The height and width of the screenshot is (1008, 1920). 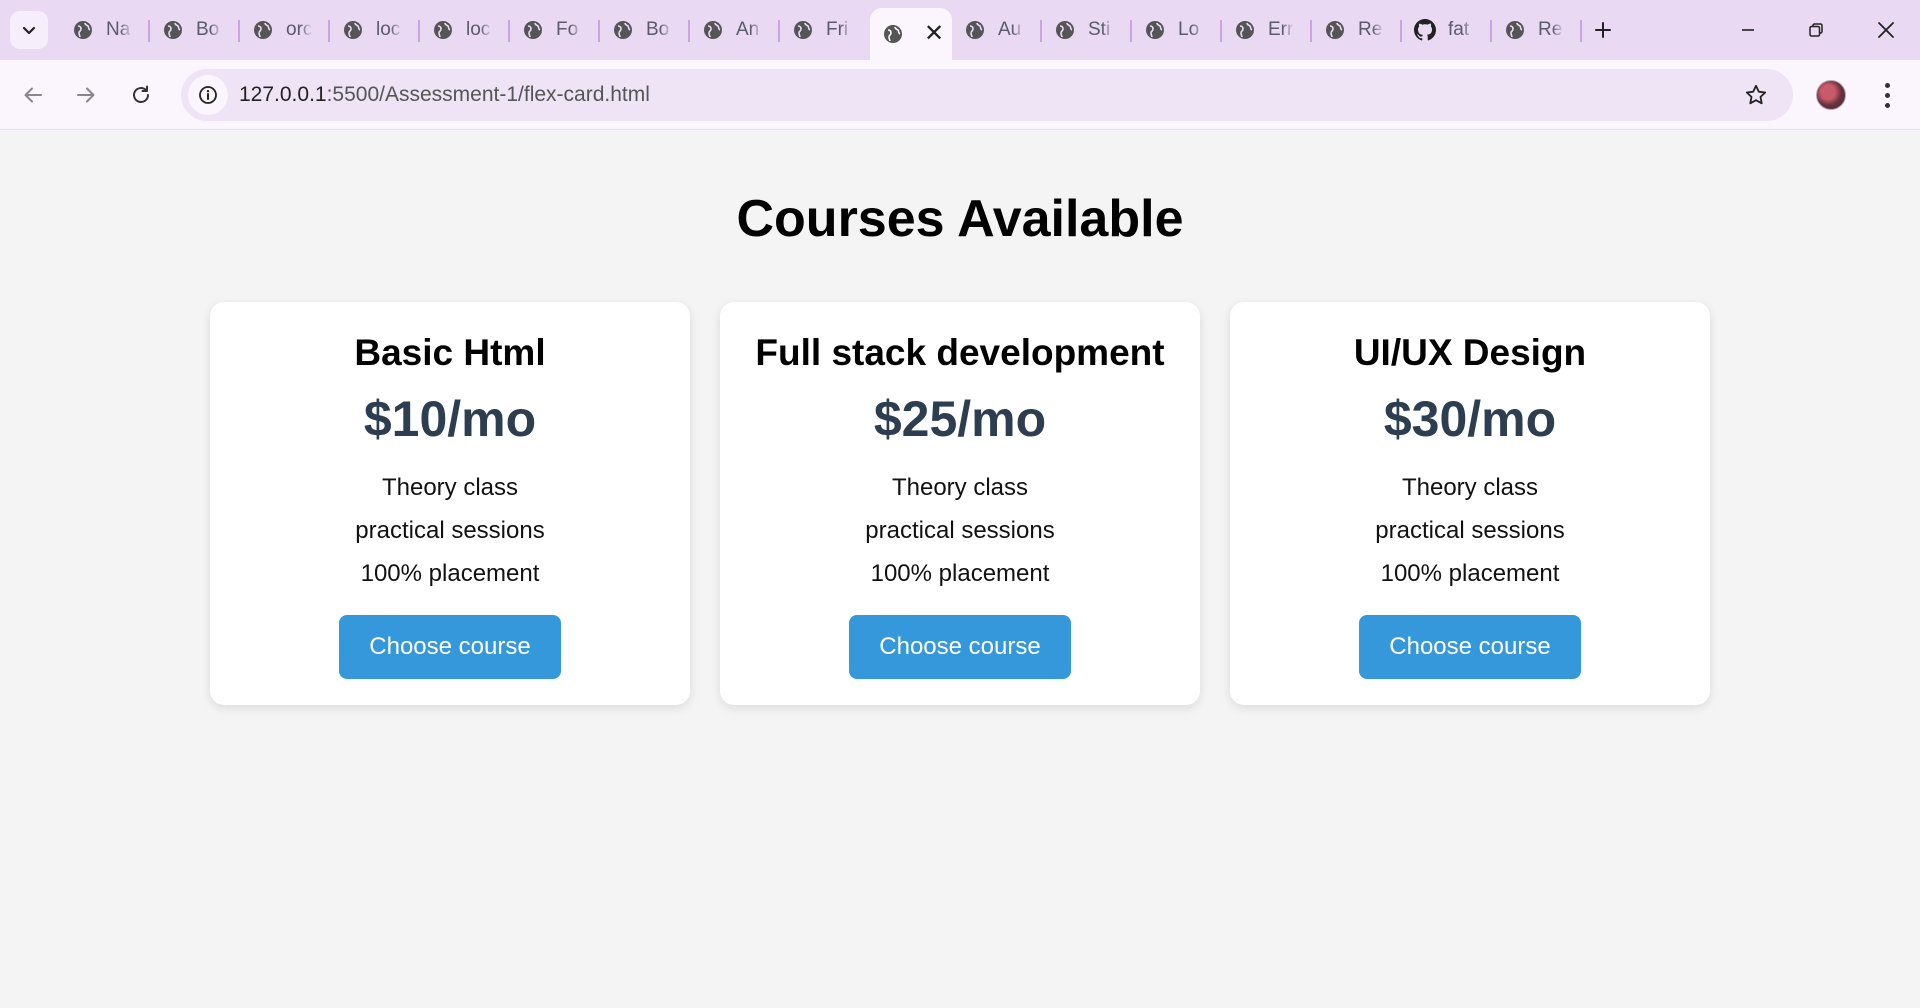 I want to click on browser-tab: fat, so click(x=1447, y=30).